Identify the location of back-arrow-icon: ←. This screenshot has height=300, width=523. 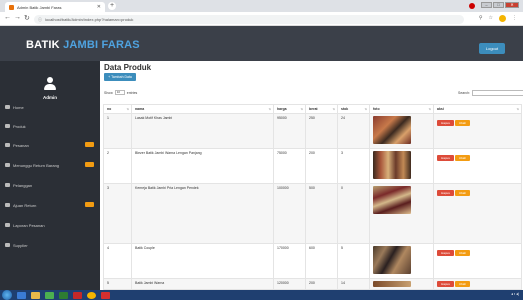
(7, 17).